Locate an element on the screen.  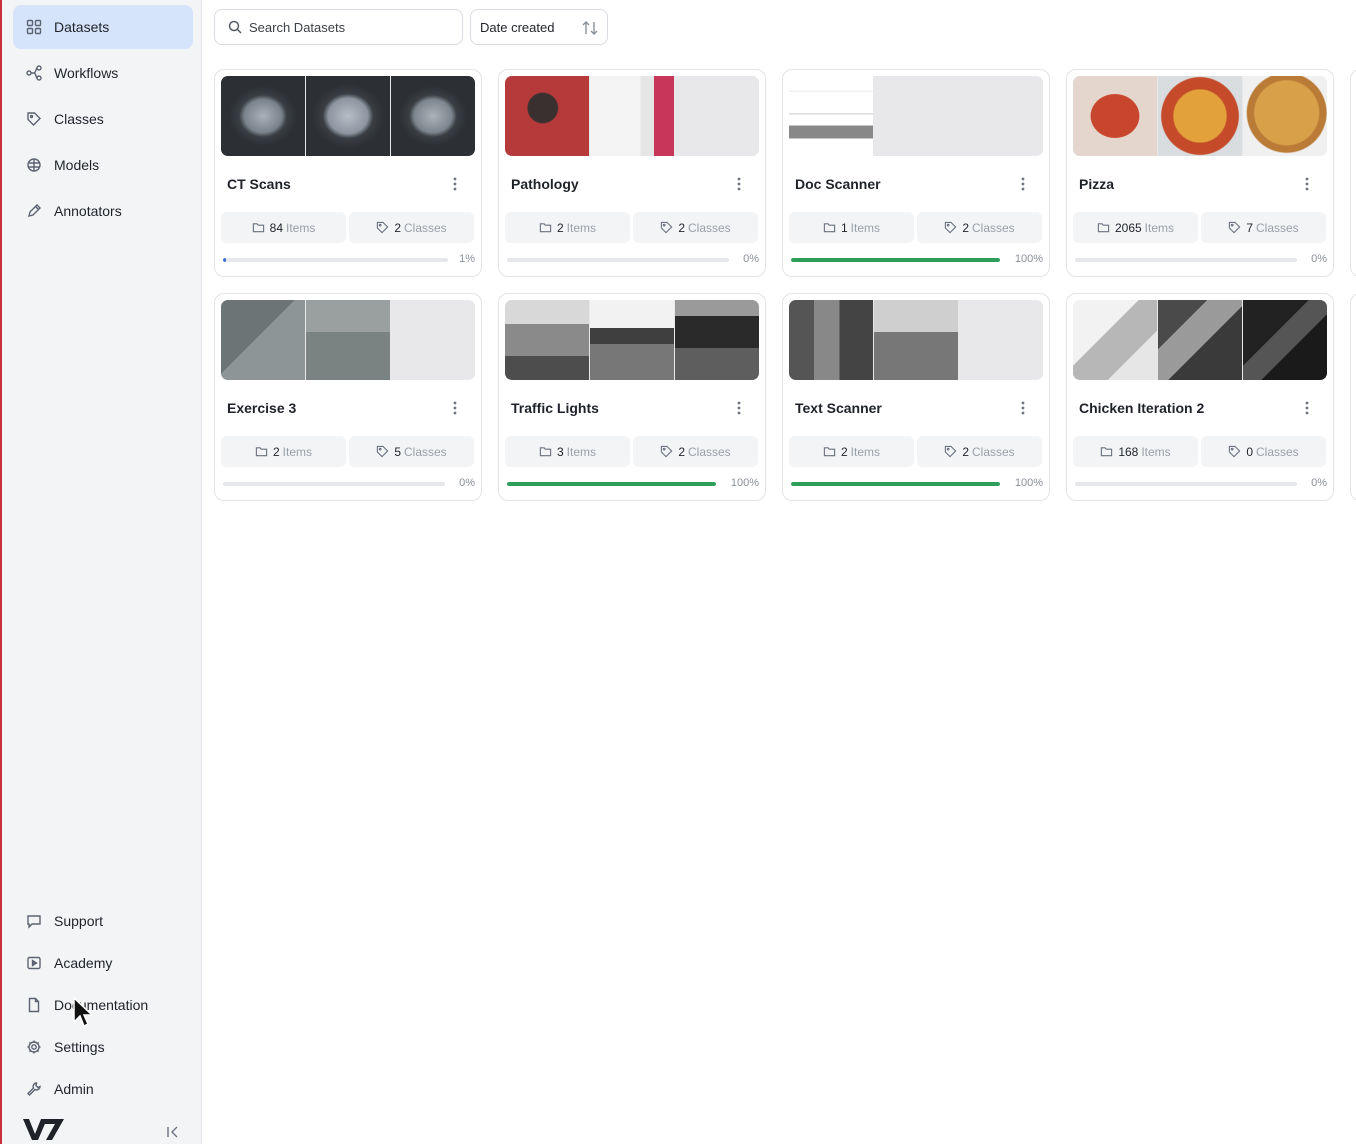
sidebar-item-label: Annotators is located at coordinates (88, 211).